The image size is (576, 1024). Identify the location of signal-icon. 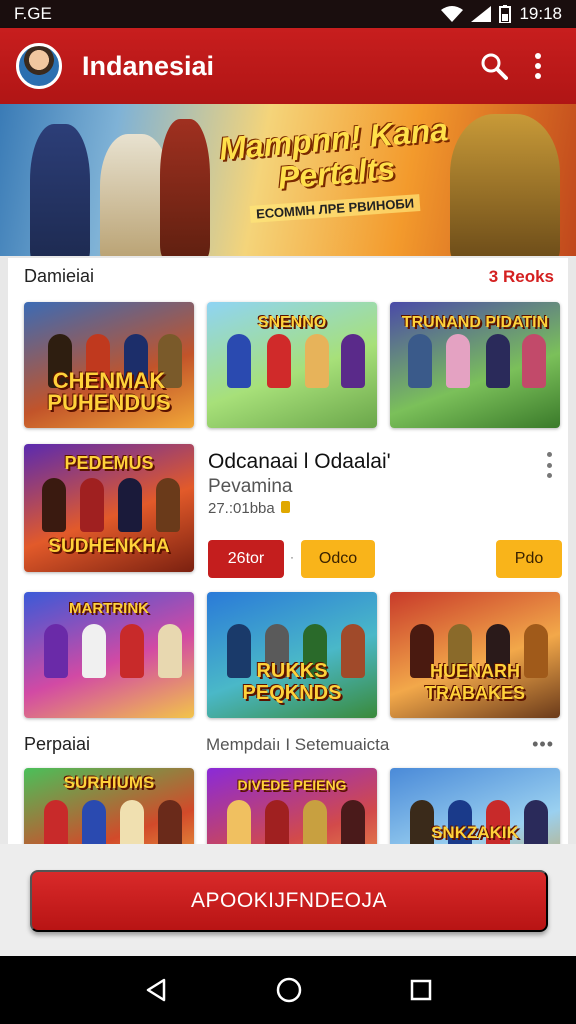
(481, 14).